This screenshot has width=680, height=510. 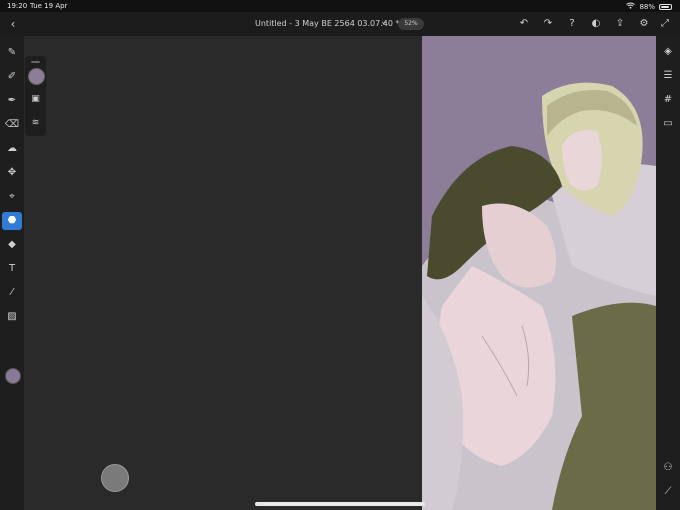 I want to click on brush-tool-icon: ✎, so click(x=12, y=53).